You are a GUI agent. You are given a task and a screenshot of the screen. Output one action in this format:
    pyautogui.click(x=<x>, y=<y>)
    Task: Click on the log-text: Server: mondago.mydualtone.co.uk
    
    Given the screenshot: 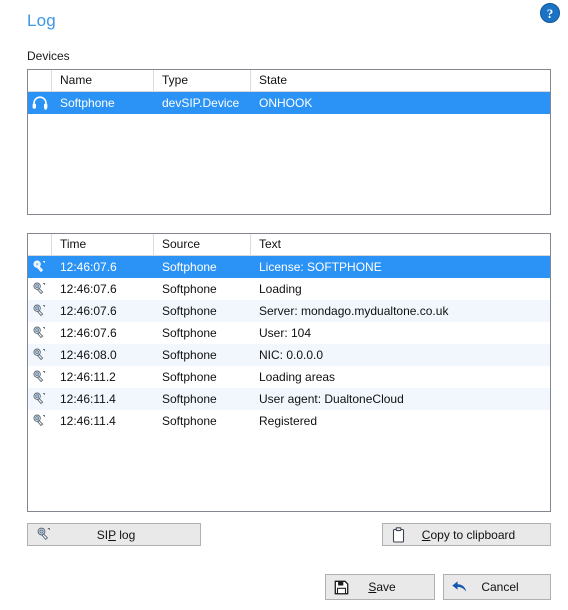 What is the action you would take?
    pyautogui.click(x=354, y=311)
    